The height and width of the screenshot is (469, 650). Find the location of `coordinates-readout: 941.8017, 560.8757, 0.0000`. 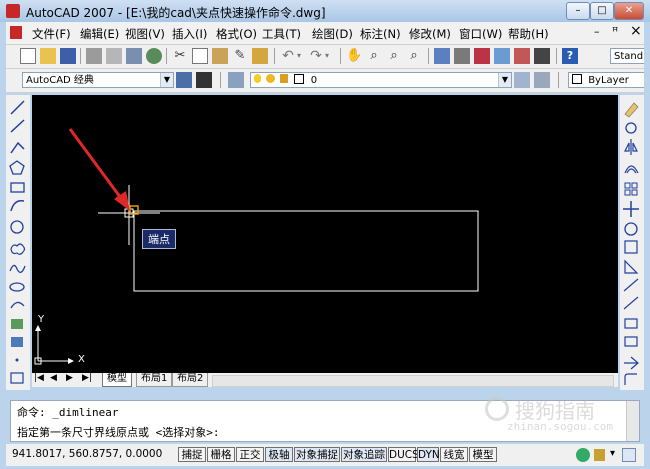

coordinates-readout: 941.8017, 560.8757, 0.0000 is located at coordinates (87, 454).